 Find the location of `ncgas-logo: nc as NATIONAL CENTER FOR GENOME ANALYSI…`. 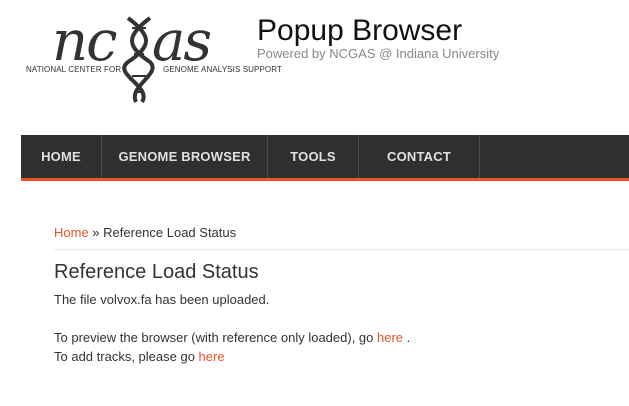

ncgas-logo: nc as NATIONAL CENTER FOR GENOME ANALYSI… is located at coordinates (153, 57).